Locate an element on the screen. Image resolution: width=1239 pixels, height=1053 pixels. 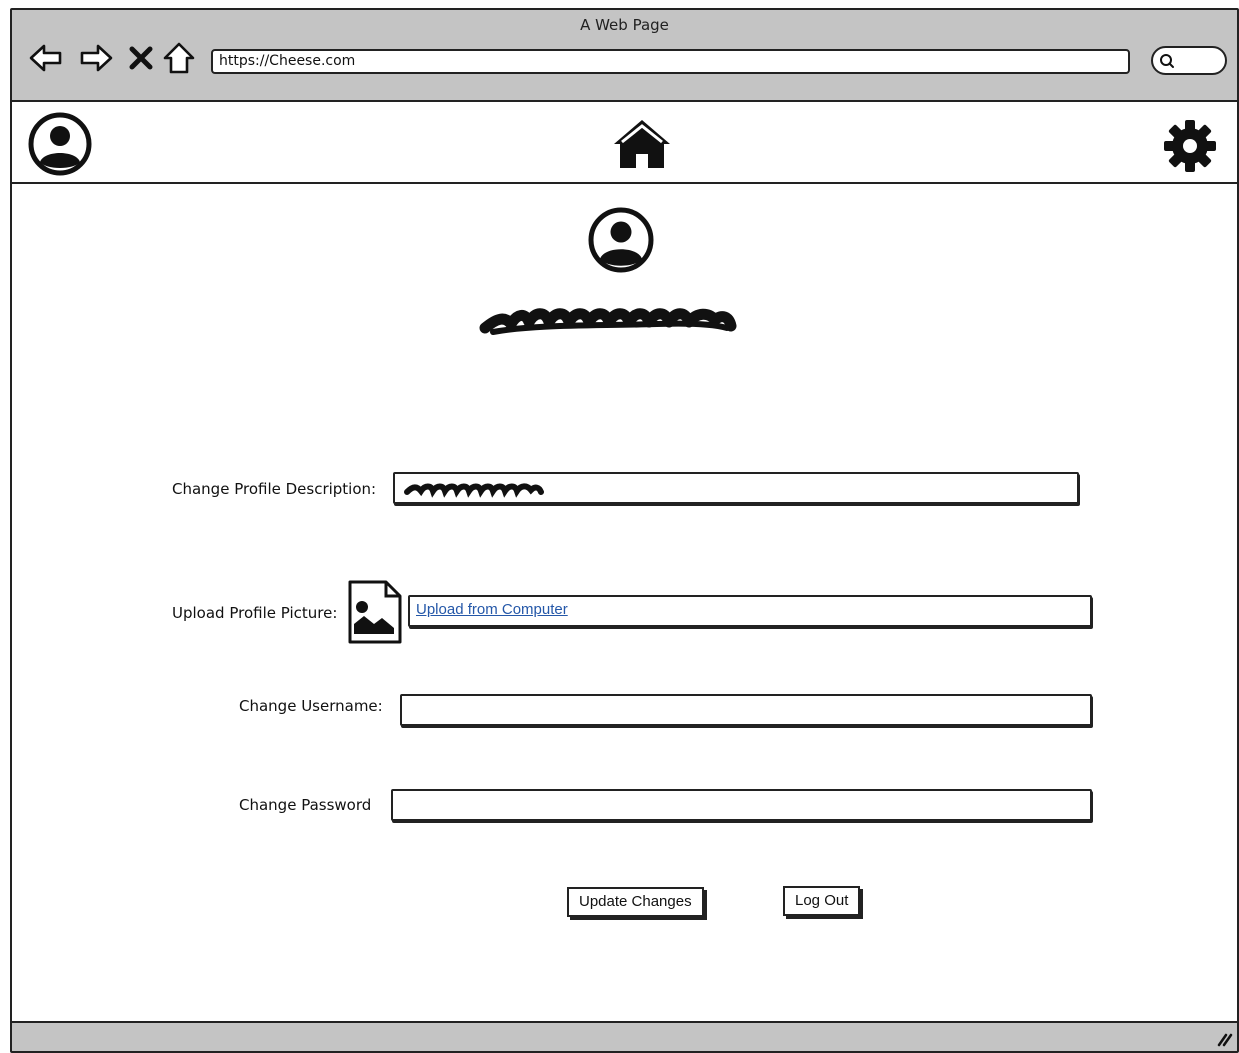
description-input is located at coordinates (736, 488).